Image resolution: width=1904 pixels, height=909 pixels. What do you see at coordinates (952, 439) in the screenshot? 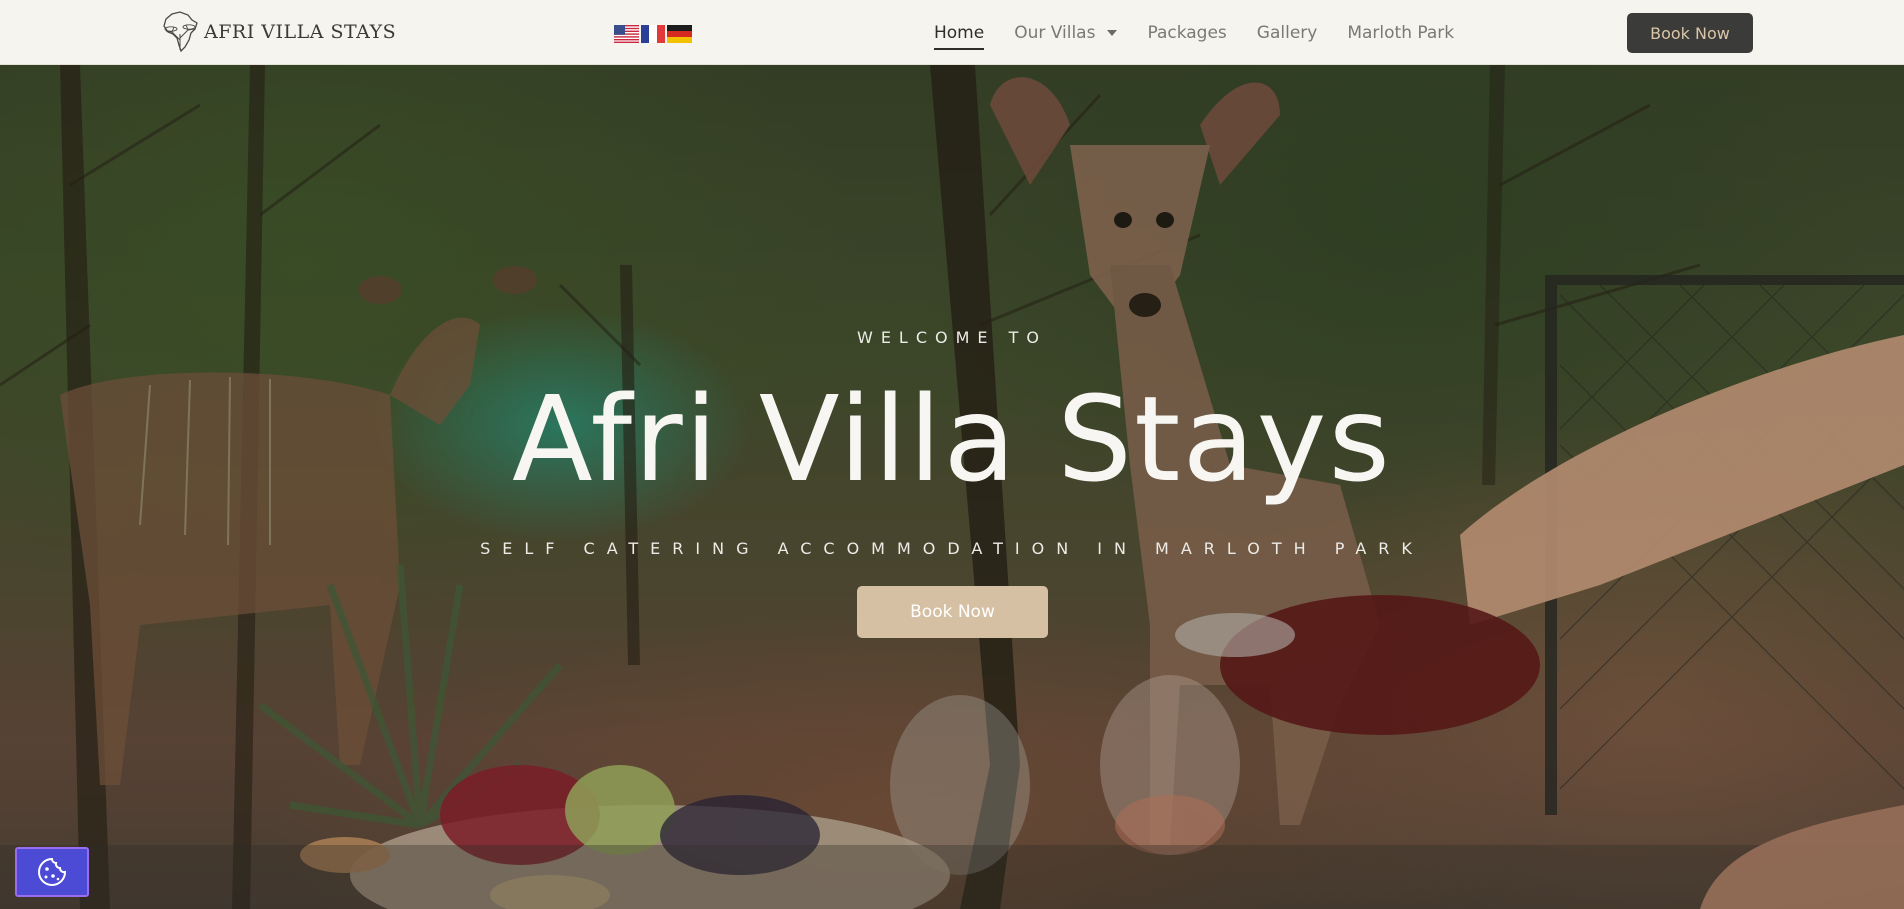
I see `hero-title: Afri Villa Stays` at bounding box center [952, 439].